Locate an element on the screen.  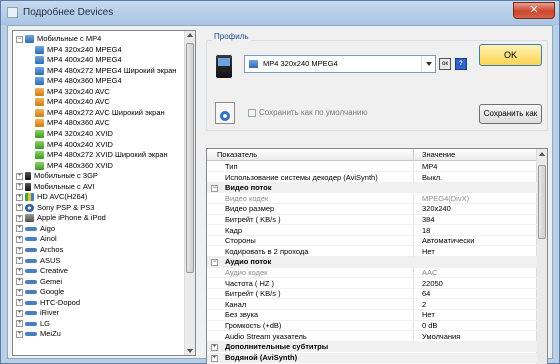
scroll-down-icon is located at coordinates (190, 351).